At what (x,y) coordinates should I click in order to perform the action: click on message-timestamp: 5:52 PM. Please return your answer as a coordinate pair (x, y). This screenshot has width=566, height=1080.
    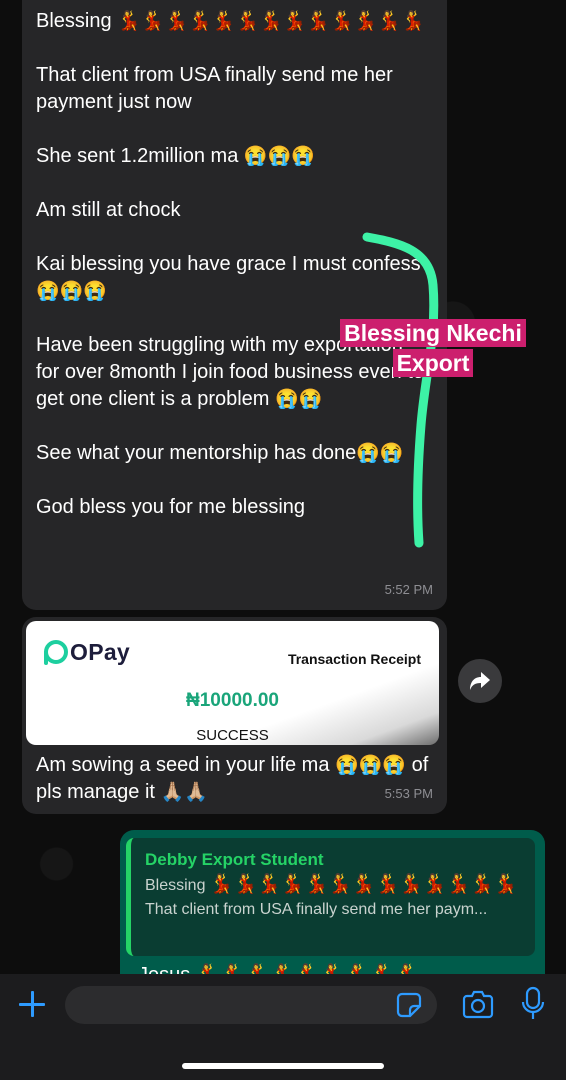
    Looking at the image, I should click on (408, 589).